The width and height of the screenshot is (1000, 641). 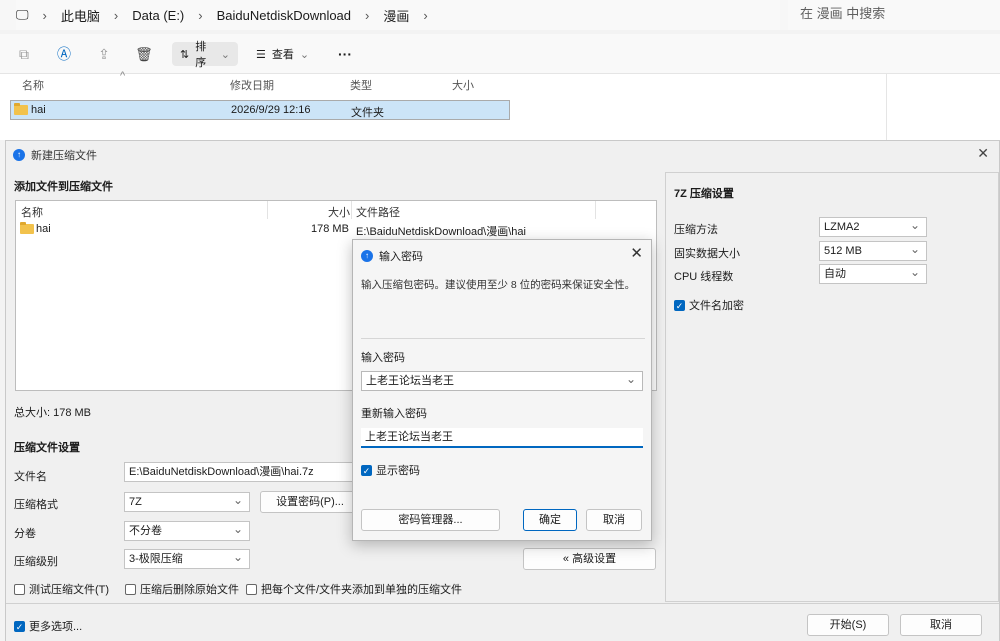 I want to click on filename-input: E:\BaiduNetdiskDownload\漫画\hai.7z, so click(x=244, y=472).